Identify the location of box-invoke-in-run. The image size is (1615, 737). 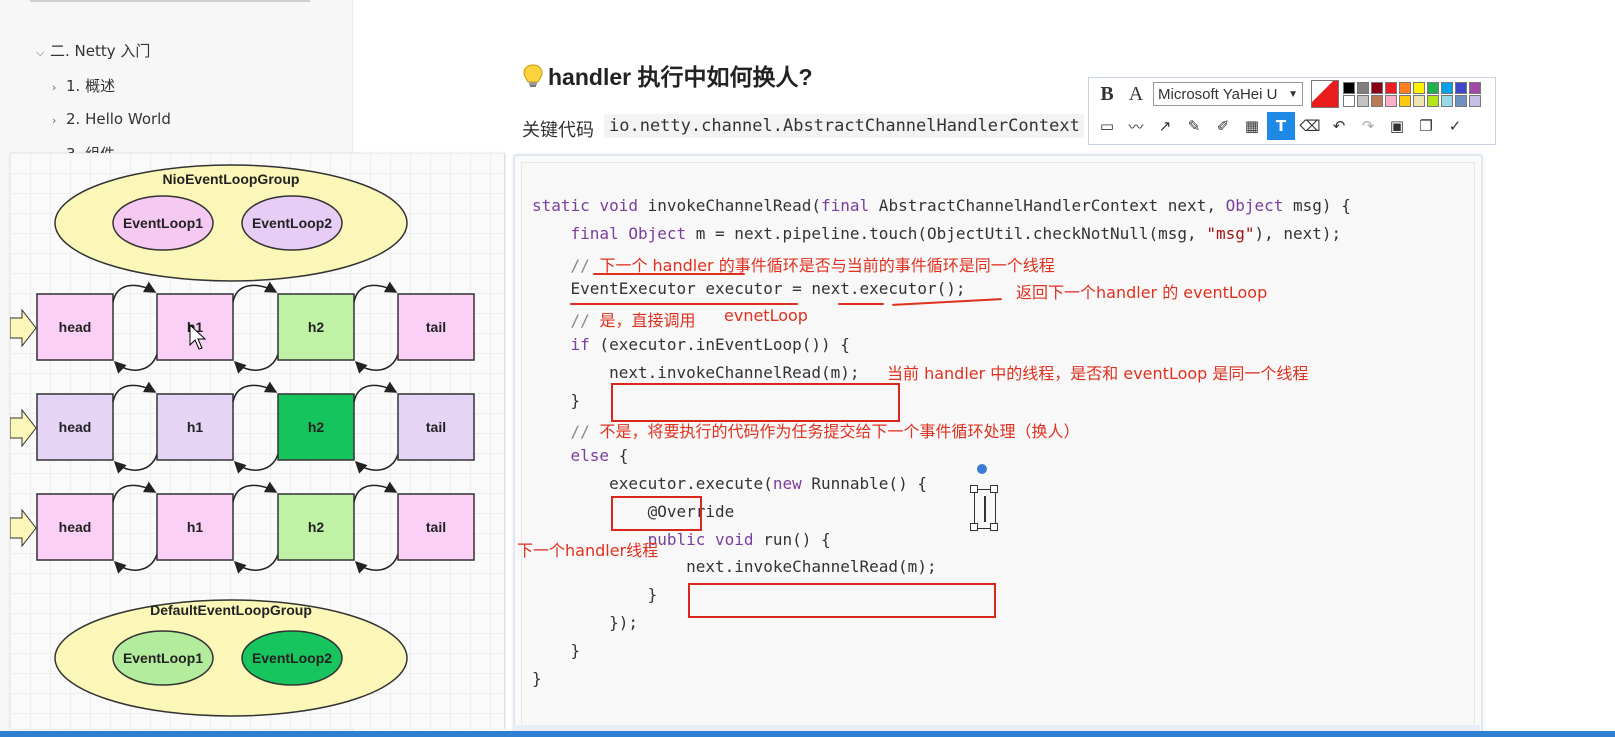
(842, 600).